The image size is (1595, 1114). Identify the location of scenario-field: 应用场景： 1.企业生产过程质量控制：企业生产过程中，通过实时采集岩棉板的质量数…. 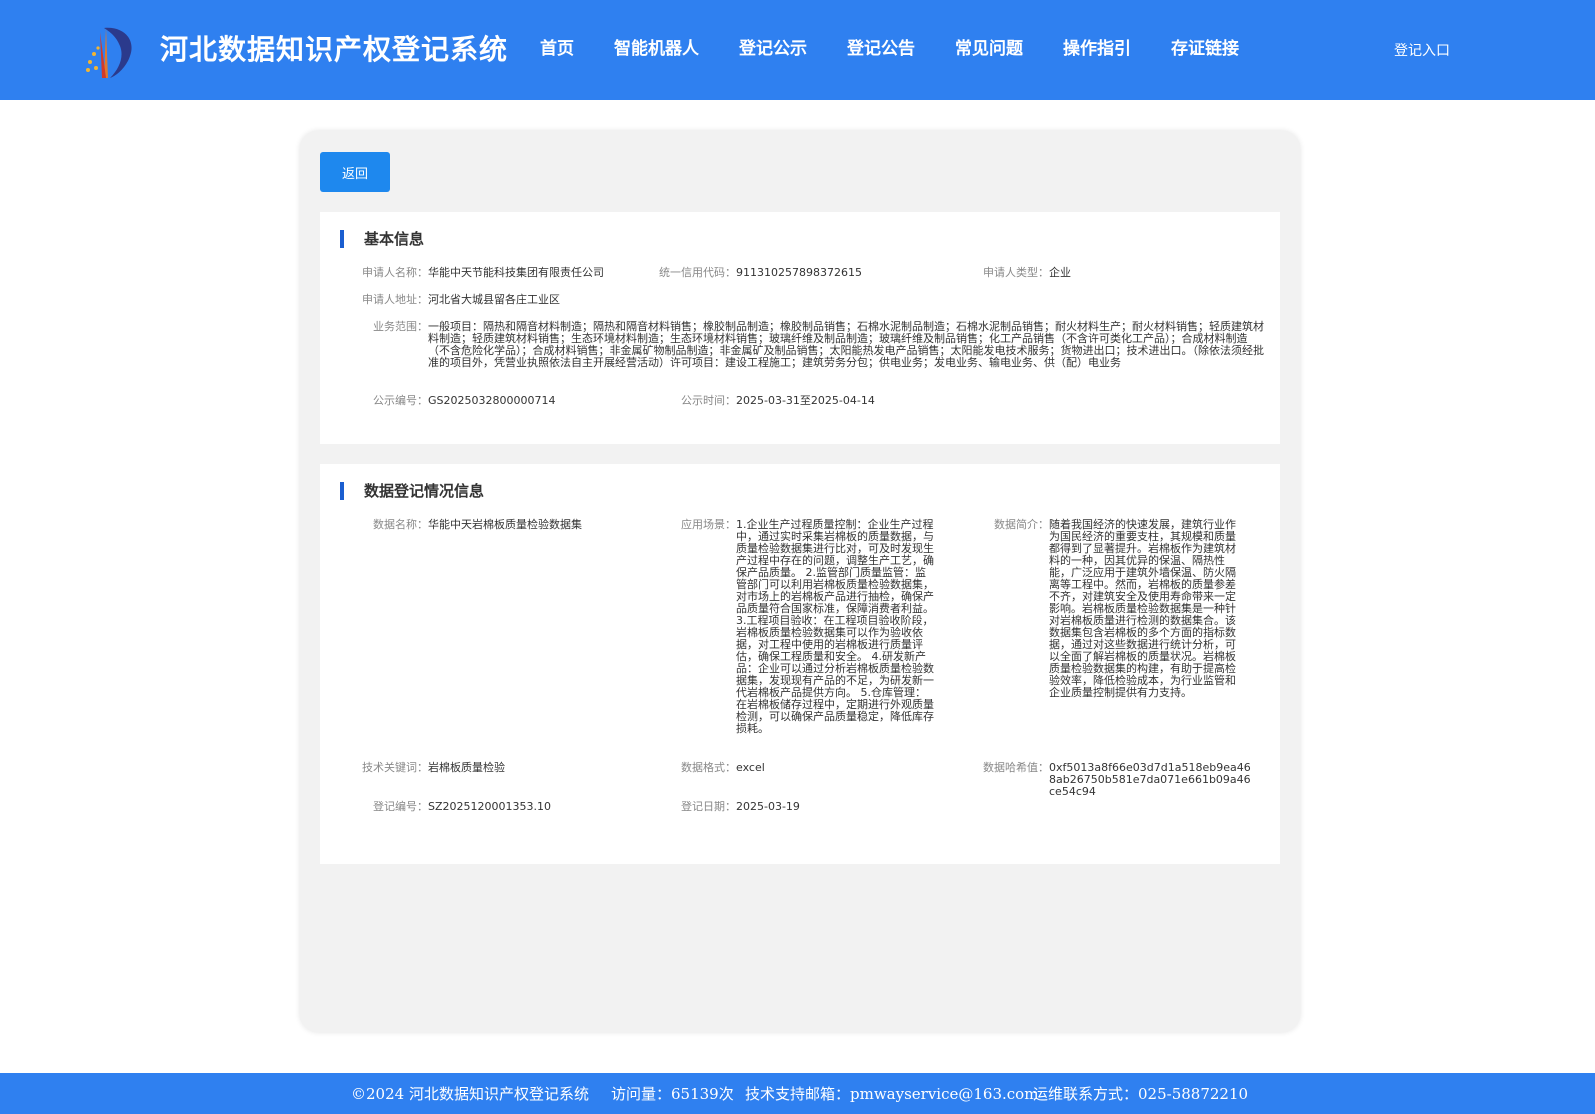
(800, 627).